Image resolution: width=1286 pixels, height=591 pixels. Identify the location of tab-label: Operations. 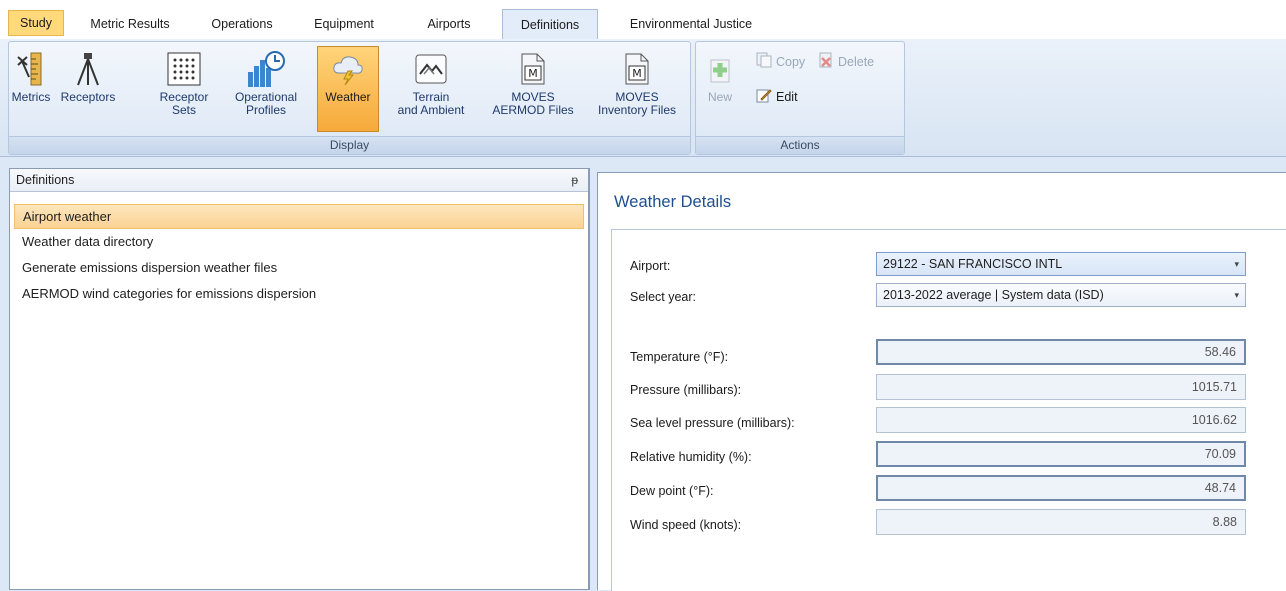
(242, 24).